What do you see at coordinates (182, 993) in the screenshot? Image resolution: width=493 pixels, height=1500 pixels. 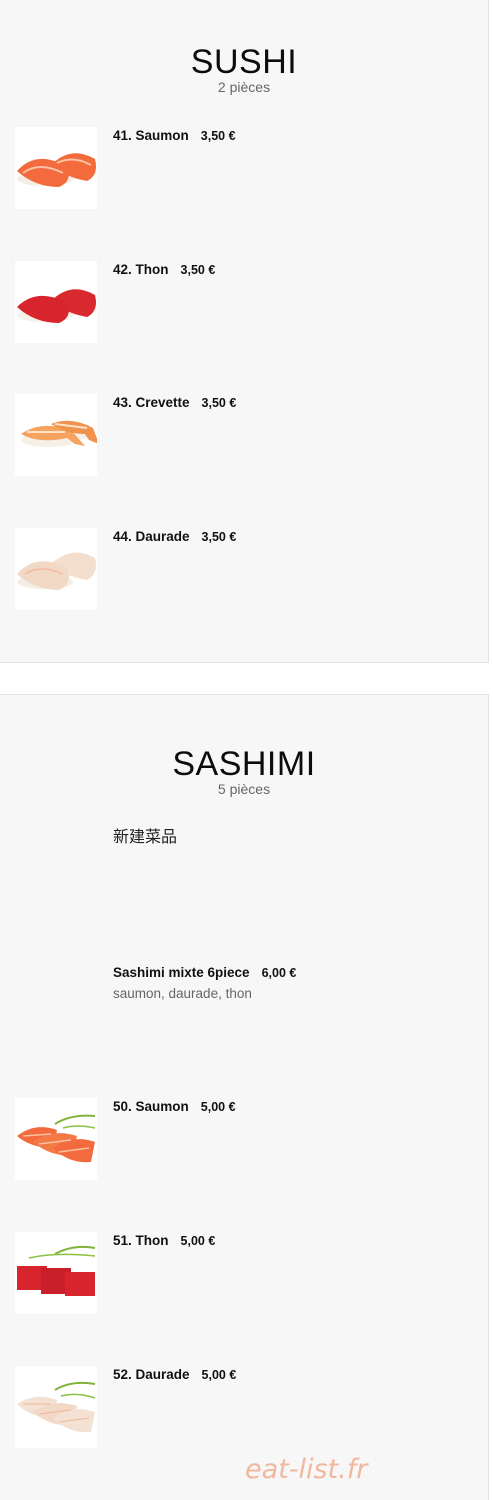 I see `item-description: saumon, daurade, thon` at bounding box center [182, 993].